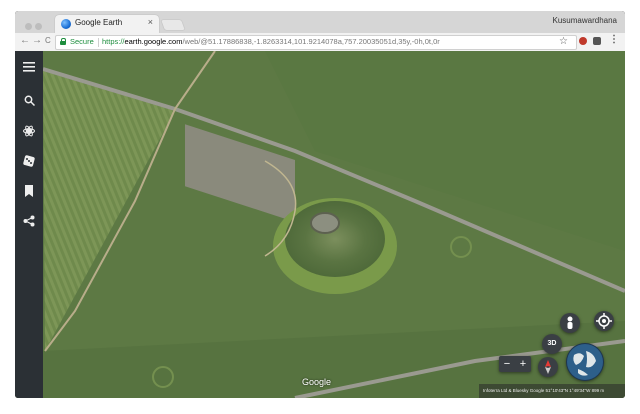 This screenshot has width=640, height=414. I want to click on google-watermark: Google, so click(317, 382).